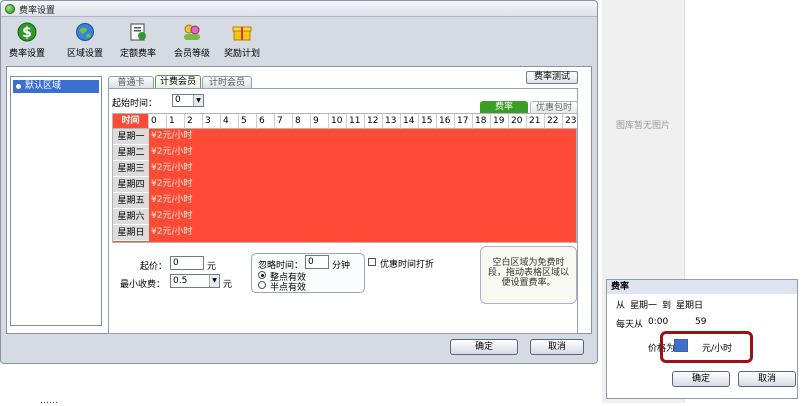 The width and height of the screenshot is (801, 406). What do you see at coordinates (320, 121) in the screenshot?
I see `hour-header: 9` at bounding box center [320, 121].